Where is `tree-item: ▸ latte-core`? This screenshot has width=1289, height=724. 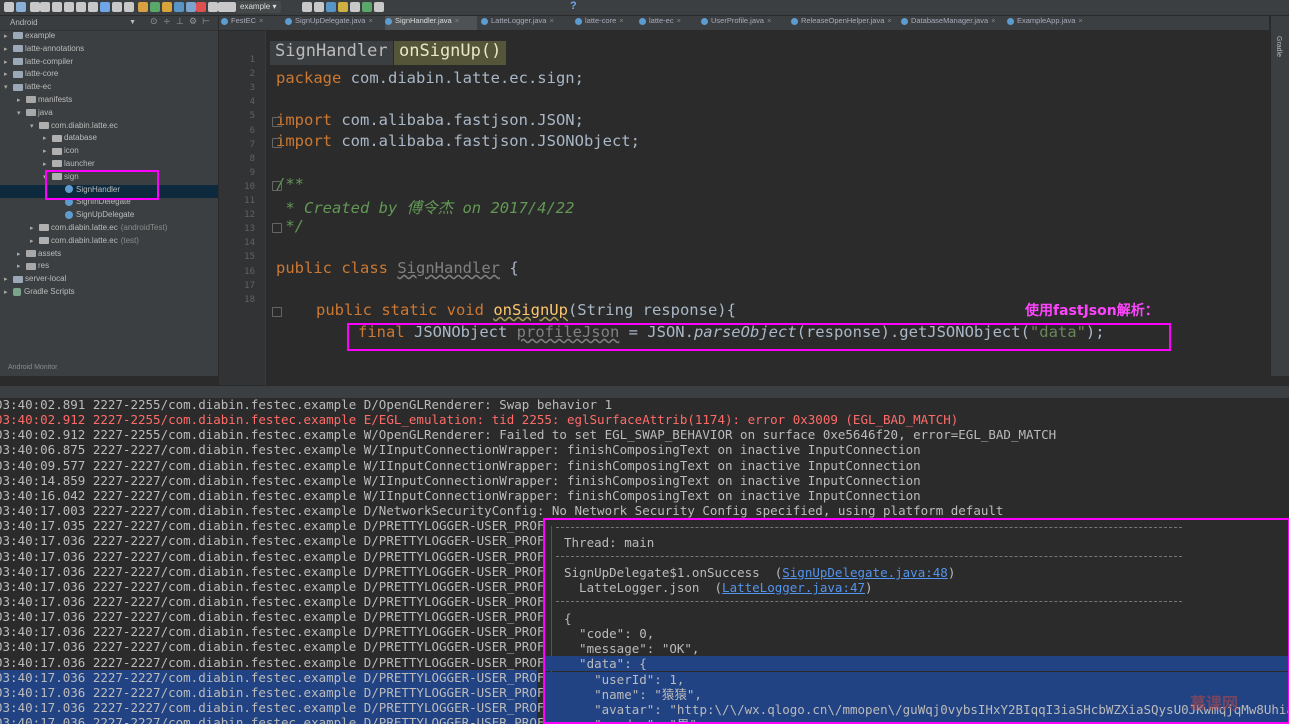 tree-item: ▸ latte-core is located at coordinates (109, 75).